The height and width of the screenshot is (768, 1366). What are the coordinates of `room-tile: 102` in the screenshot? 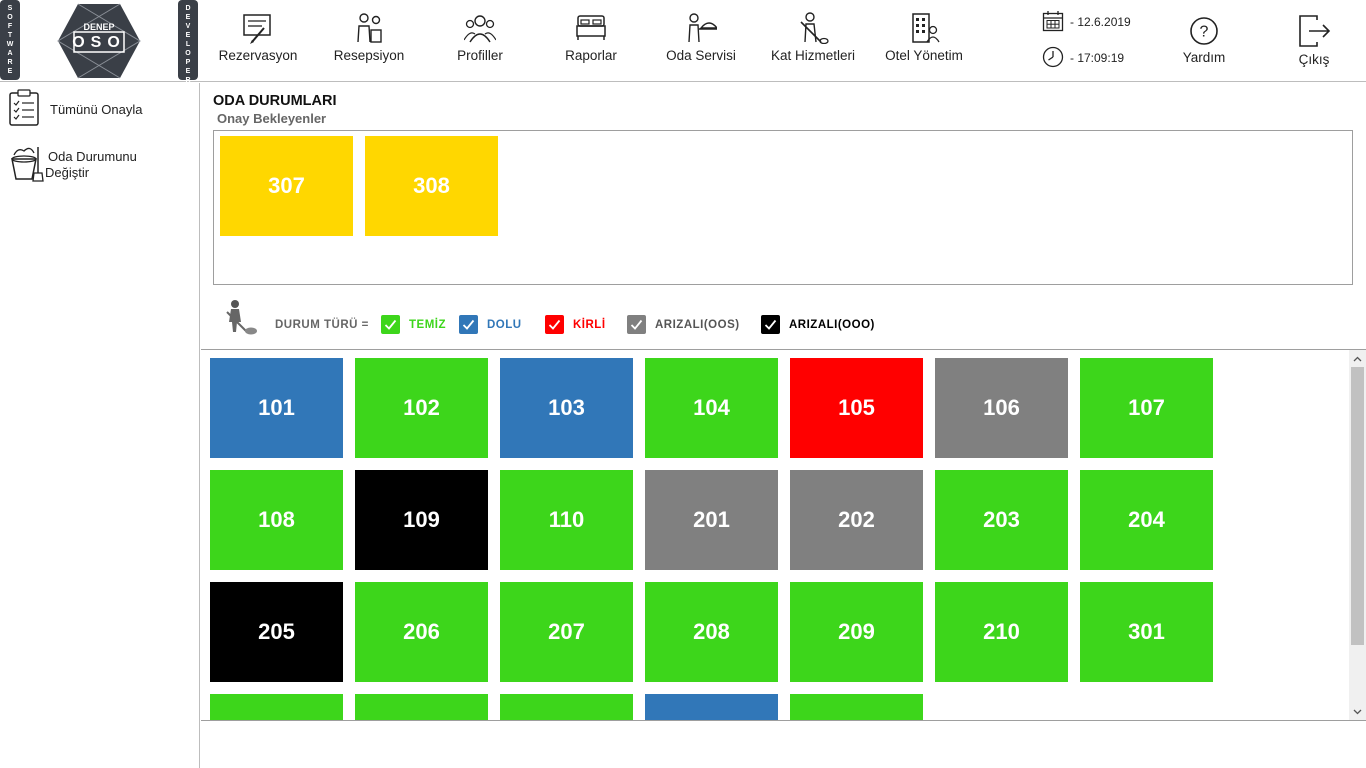 It's located at (421, 408).